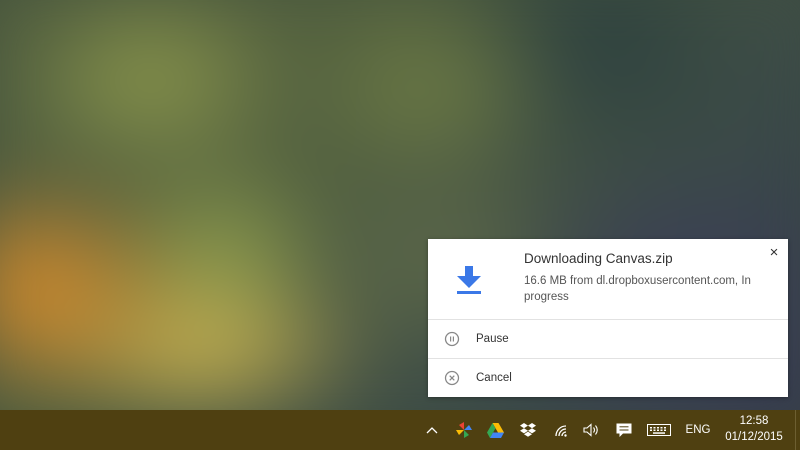  I want to click on pause-button: Pause, so click(608, 339).